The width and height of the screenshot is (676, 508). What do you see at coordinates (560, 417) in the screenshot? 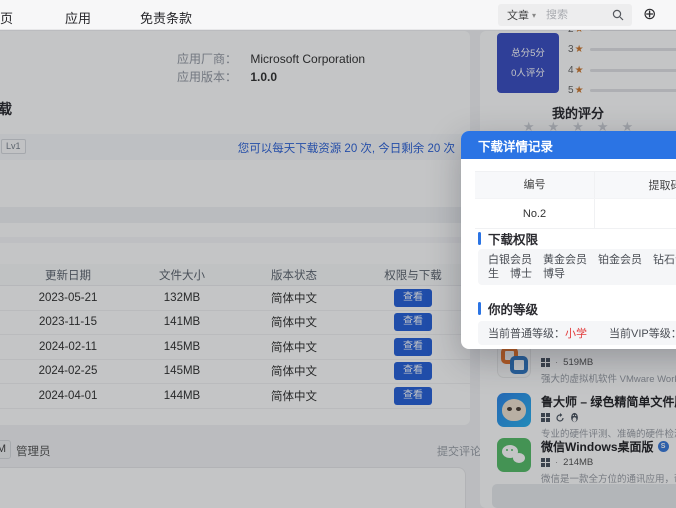
I see `refresh-icon` at bounding box center [560, 417].